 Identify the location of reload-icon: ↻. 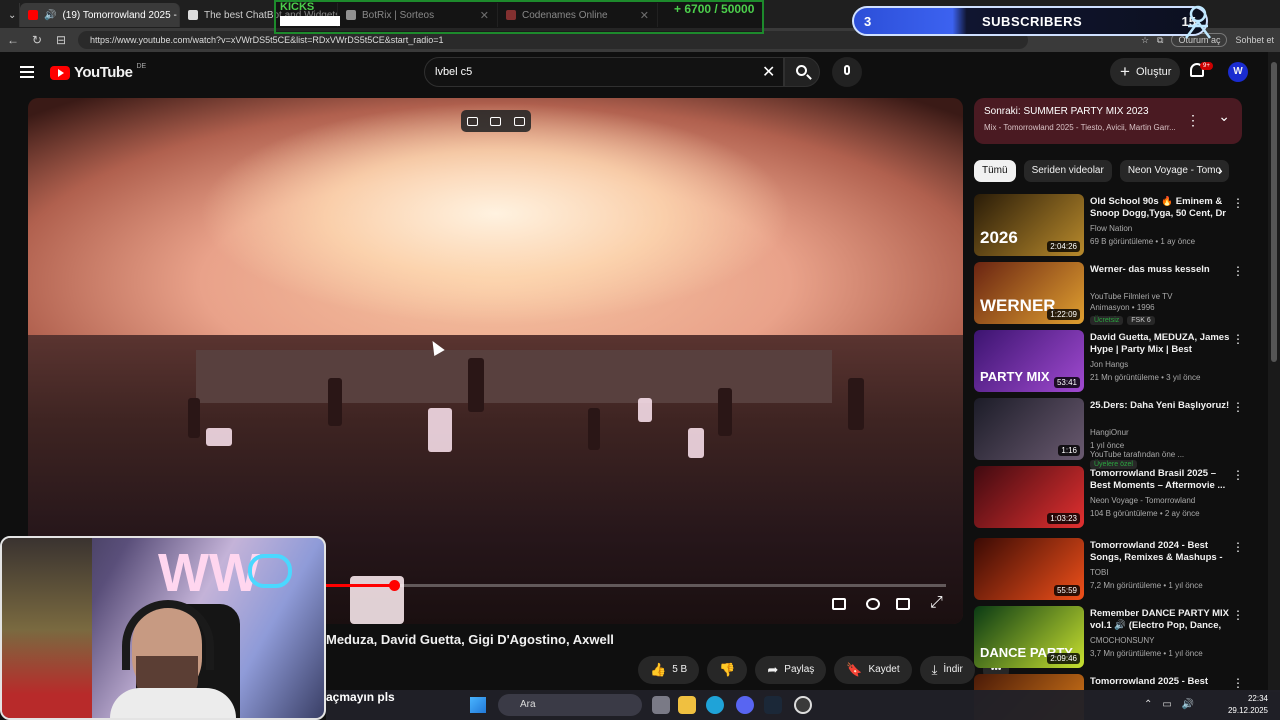
(37, 40).